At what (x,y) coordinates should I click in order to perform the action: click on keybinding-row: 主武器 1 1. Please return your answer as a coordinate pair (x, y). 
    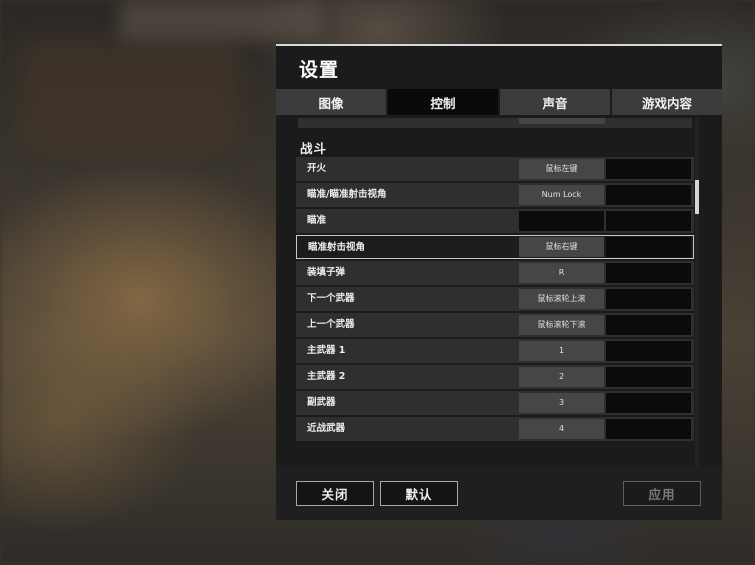
    Looking at the image, I should click on (495, 351).